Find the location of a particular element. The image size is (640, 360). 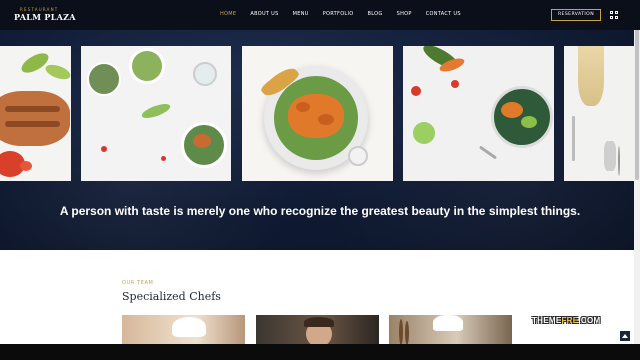

bottom-bar is located at coordinates (320, 352).